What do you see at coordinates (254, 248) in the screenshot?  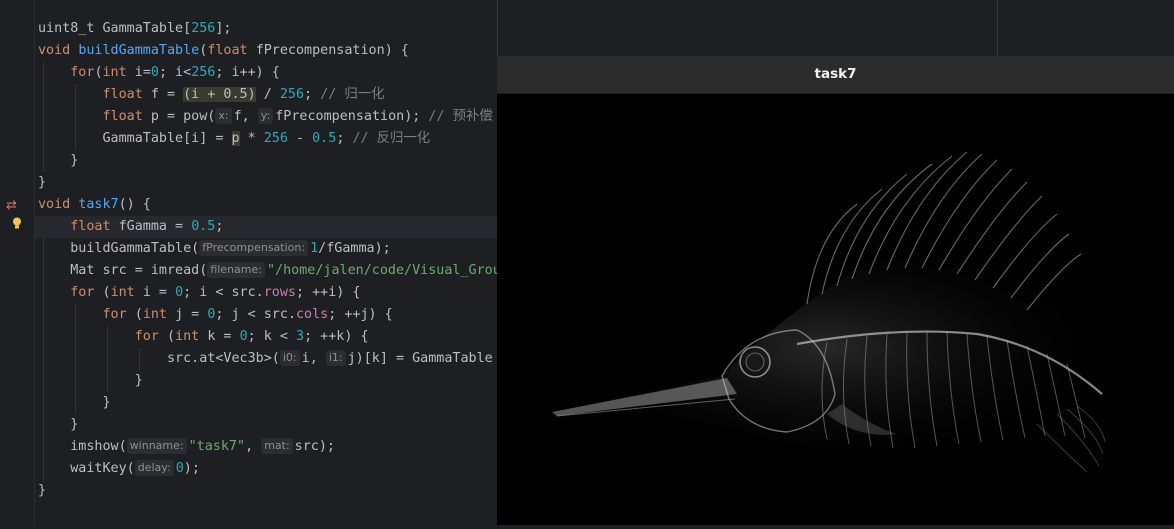 I see `param-hint: fPrecompensation:` at bounding box center [254, 248].